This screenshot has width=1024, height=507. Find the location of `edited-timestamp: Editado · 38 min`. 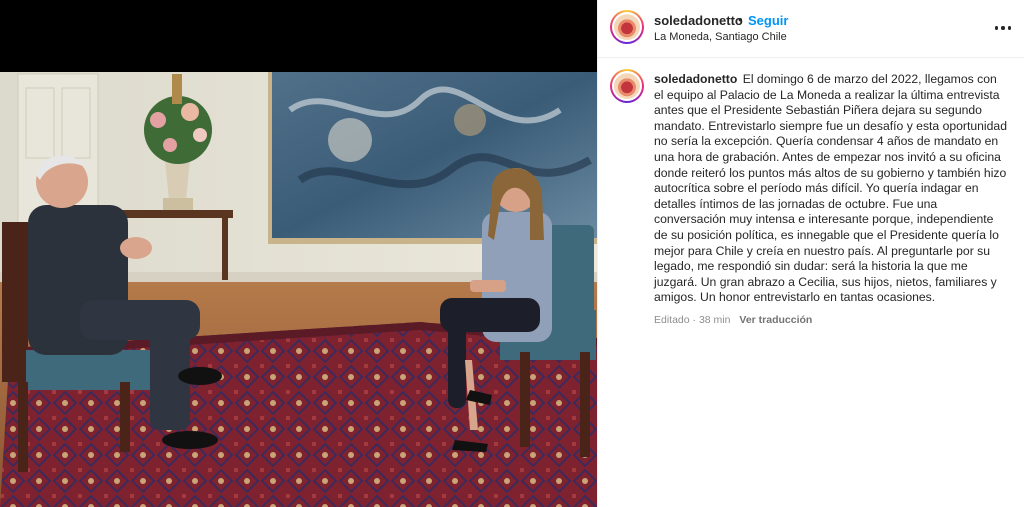

edited-timestamp: Editado · 38 min is located at coordinates (692, 319).